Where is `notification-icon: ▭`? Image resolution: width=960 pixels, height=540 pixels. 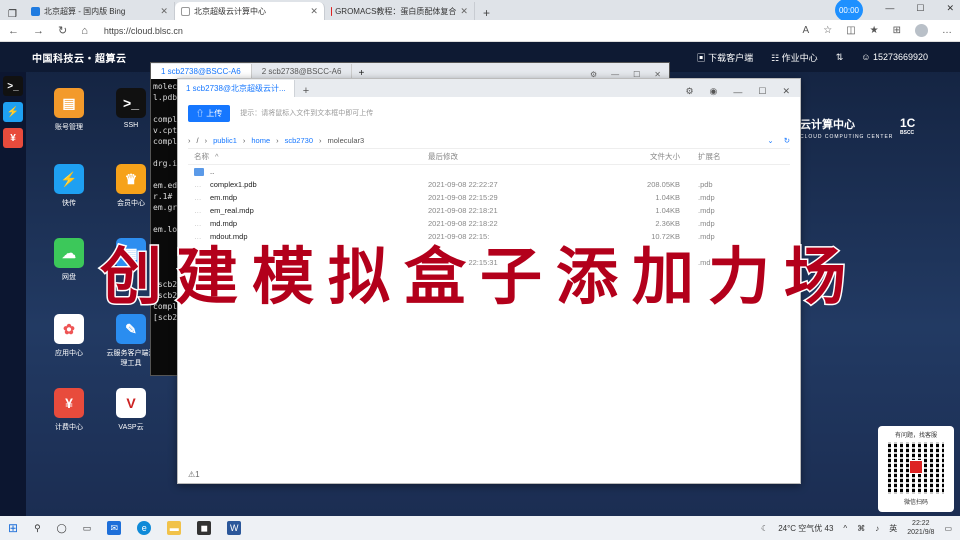
notification-icon: ▭ is located at coordinates (948, 528).